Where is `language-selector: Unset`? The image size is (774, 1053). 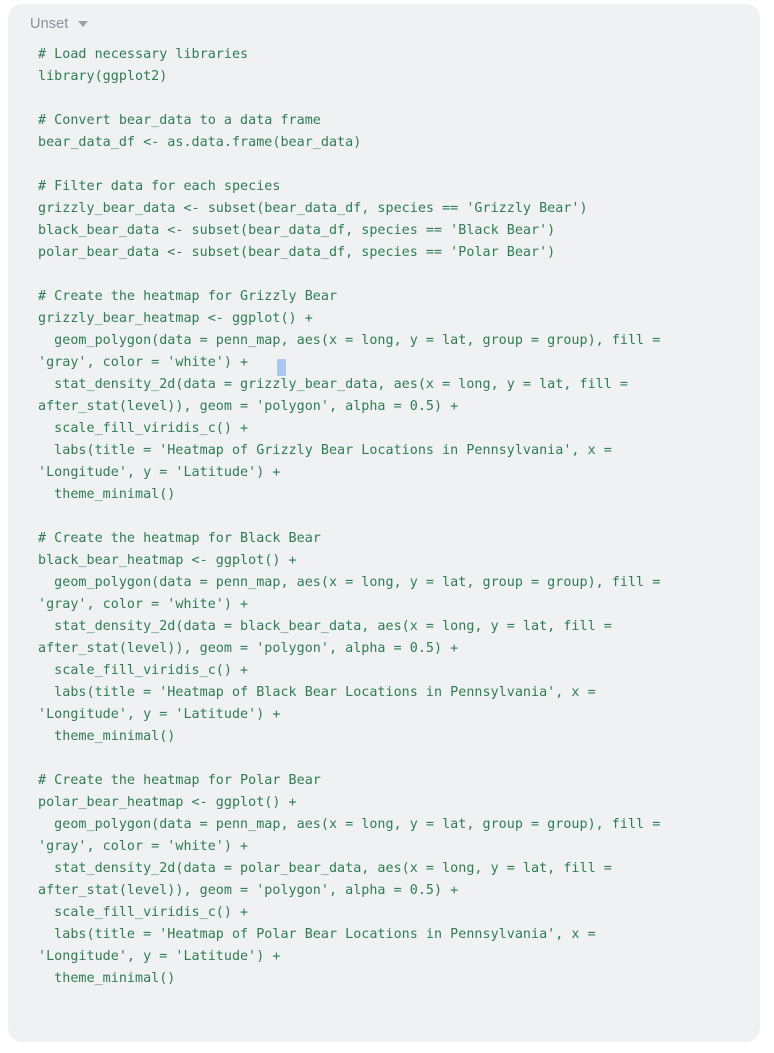 language-selector: Unset is located at coordinates (59, 24).